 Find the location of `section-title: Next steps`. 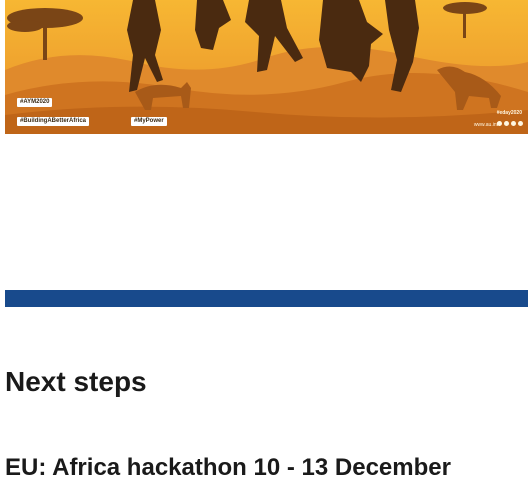

section-title: Next steps is located at coordinates (76, 381).